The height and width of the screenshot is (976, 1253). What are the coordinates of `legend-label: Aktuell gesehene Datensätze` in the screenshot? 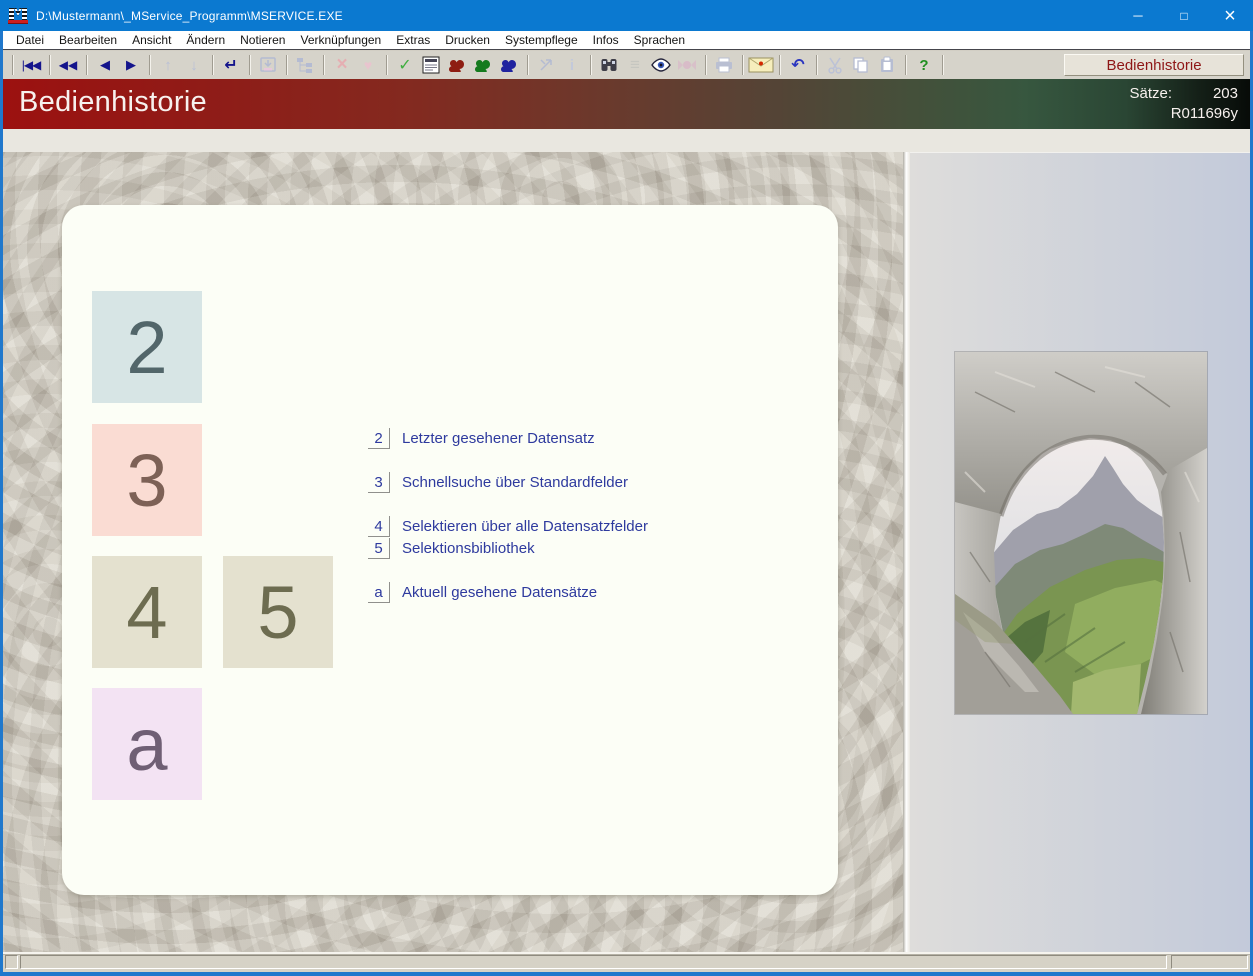 It's located at (500, 592).